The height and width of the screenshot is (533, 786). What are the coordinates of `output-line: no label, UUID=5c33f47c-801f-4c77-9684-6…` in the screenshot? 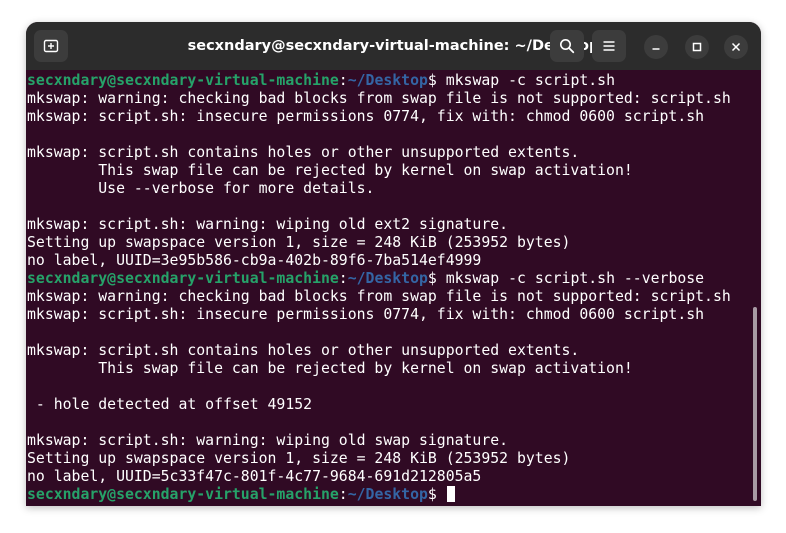 It's located at (254, 476).